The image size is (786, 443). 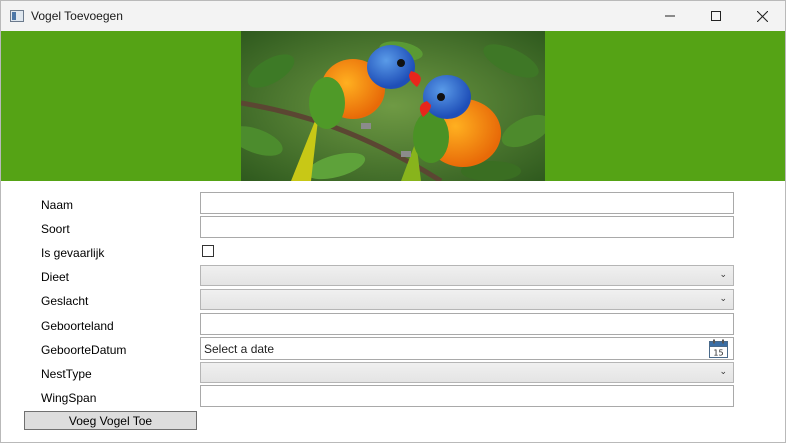 What do you see at coordinates (467, 203) in the screenshot?
I see `naam-input` at bounding box center [467, 203].